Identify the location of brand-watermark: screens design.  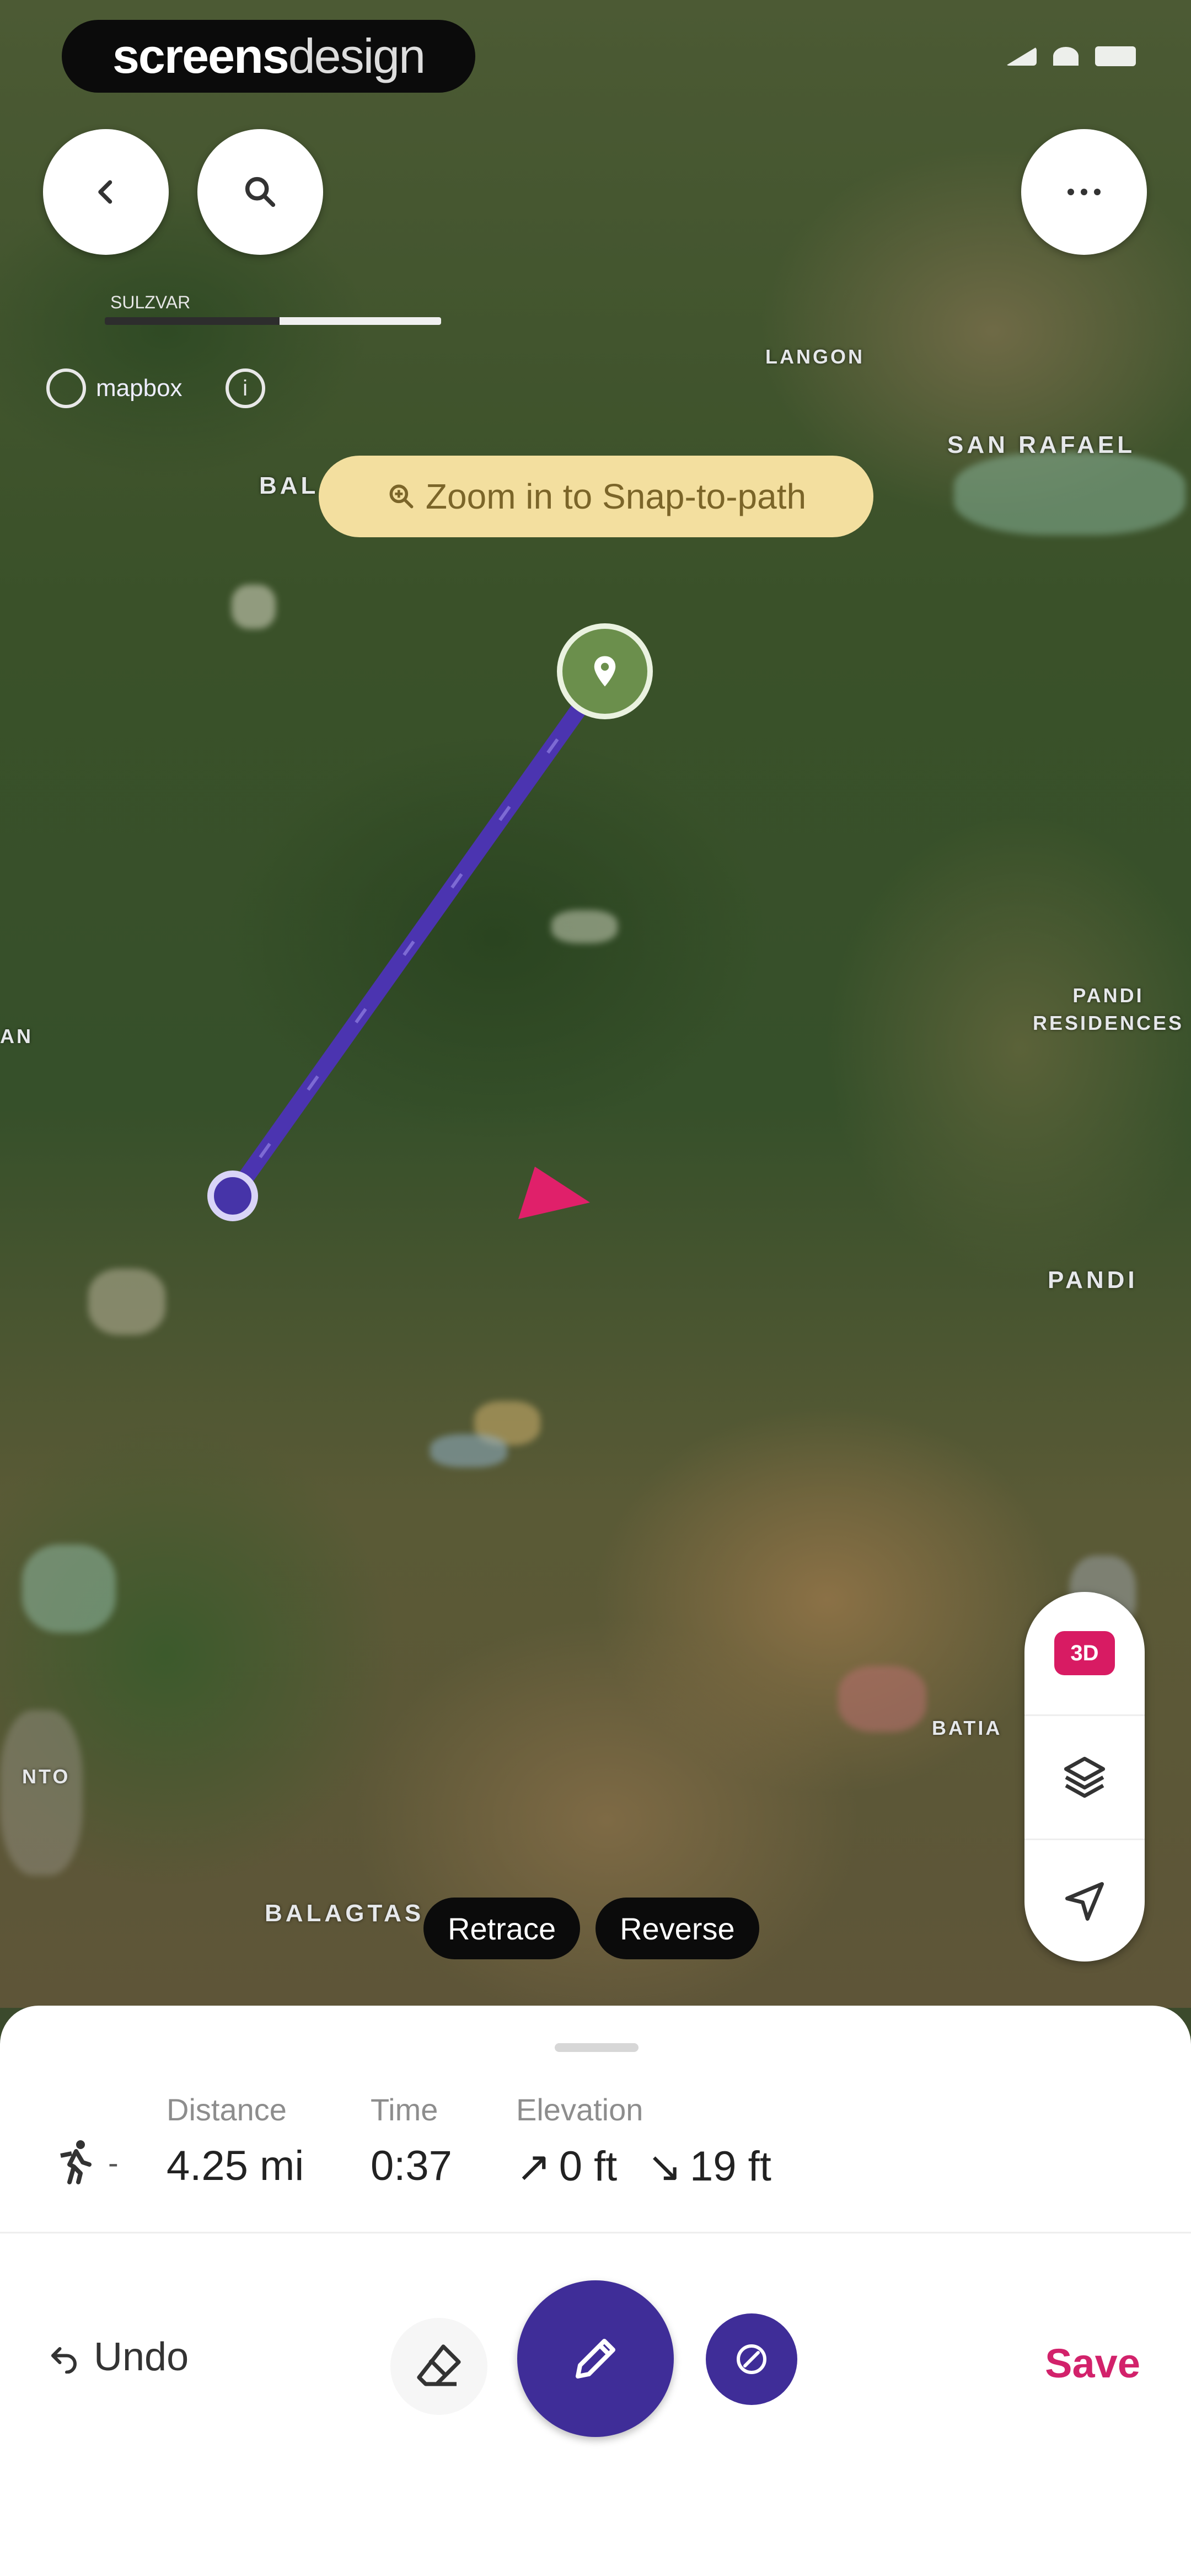
(268, 56).